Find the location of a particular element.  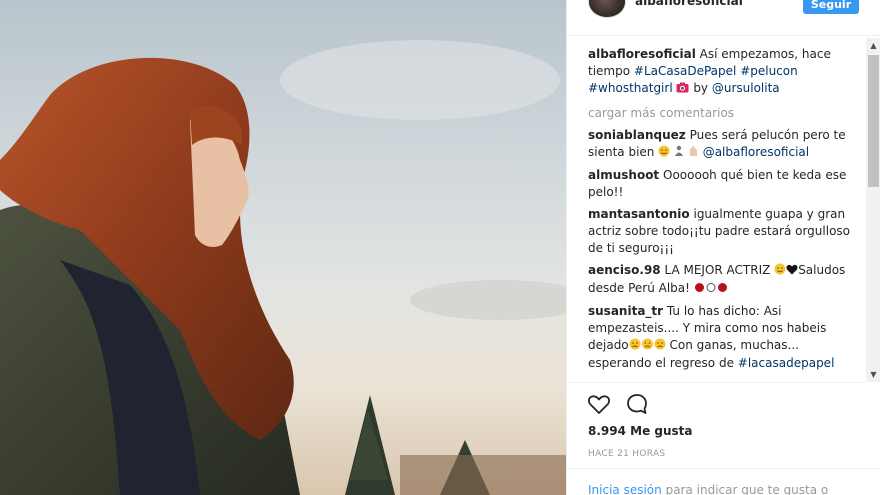

mention-link: @ursulolita is located at coordinates (746, 88).